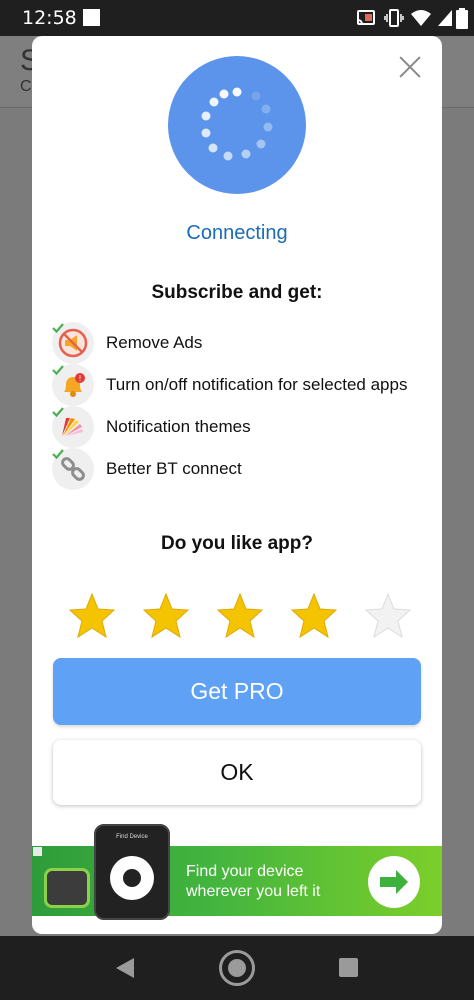 This screenshot has height=1000, width=474. Describe the element at coordinates (366, 17) in the screenshot. I see `cast-icon` at that location.